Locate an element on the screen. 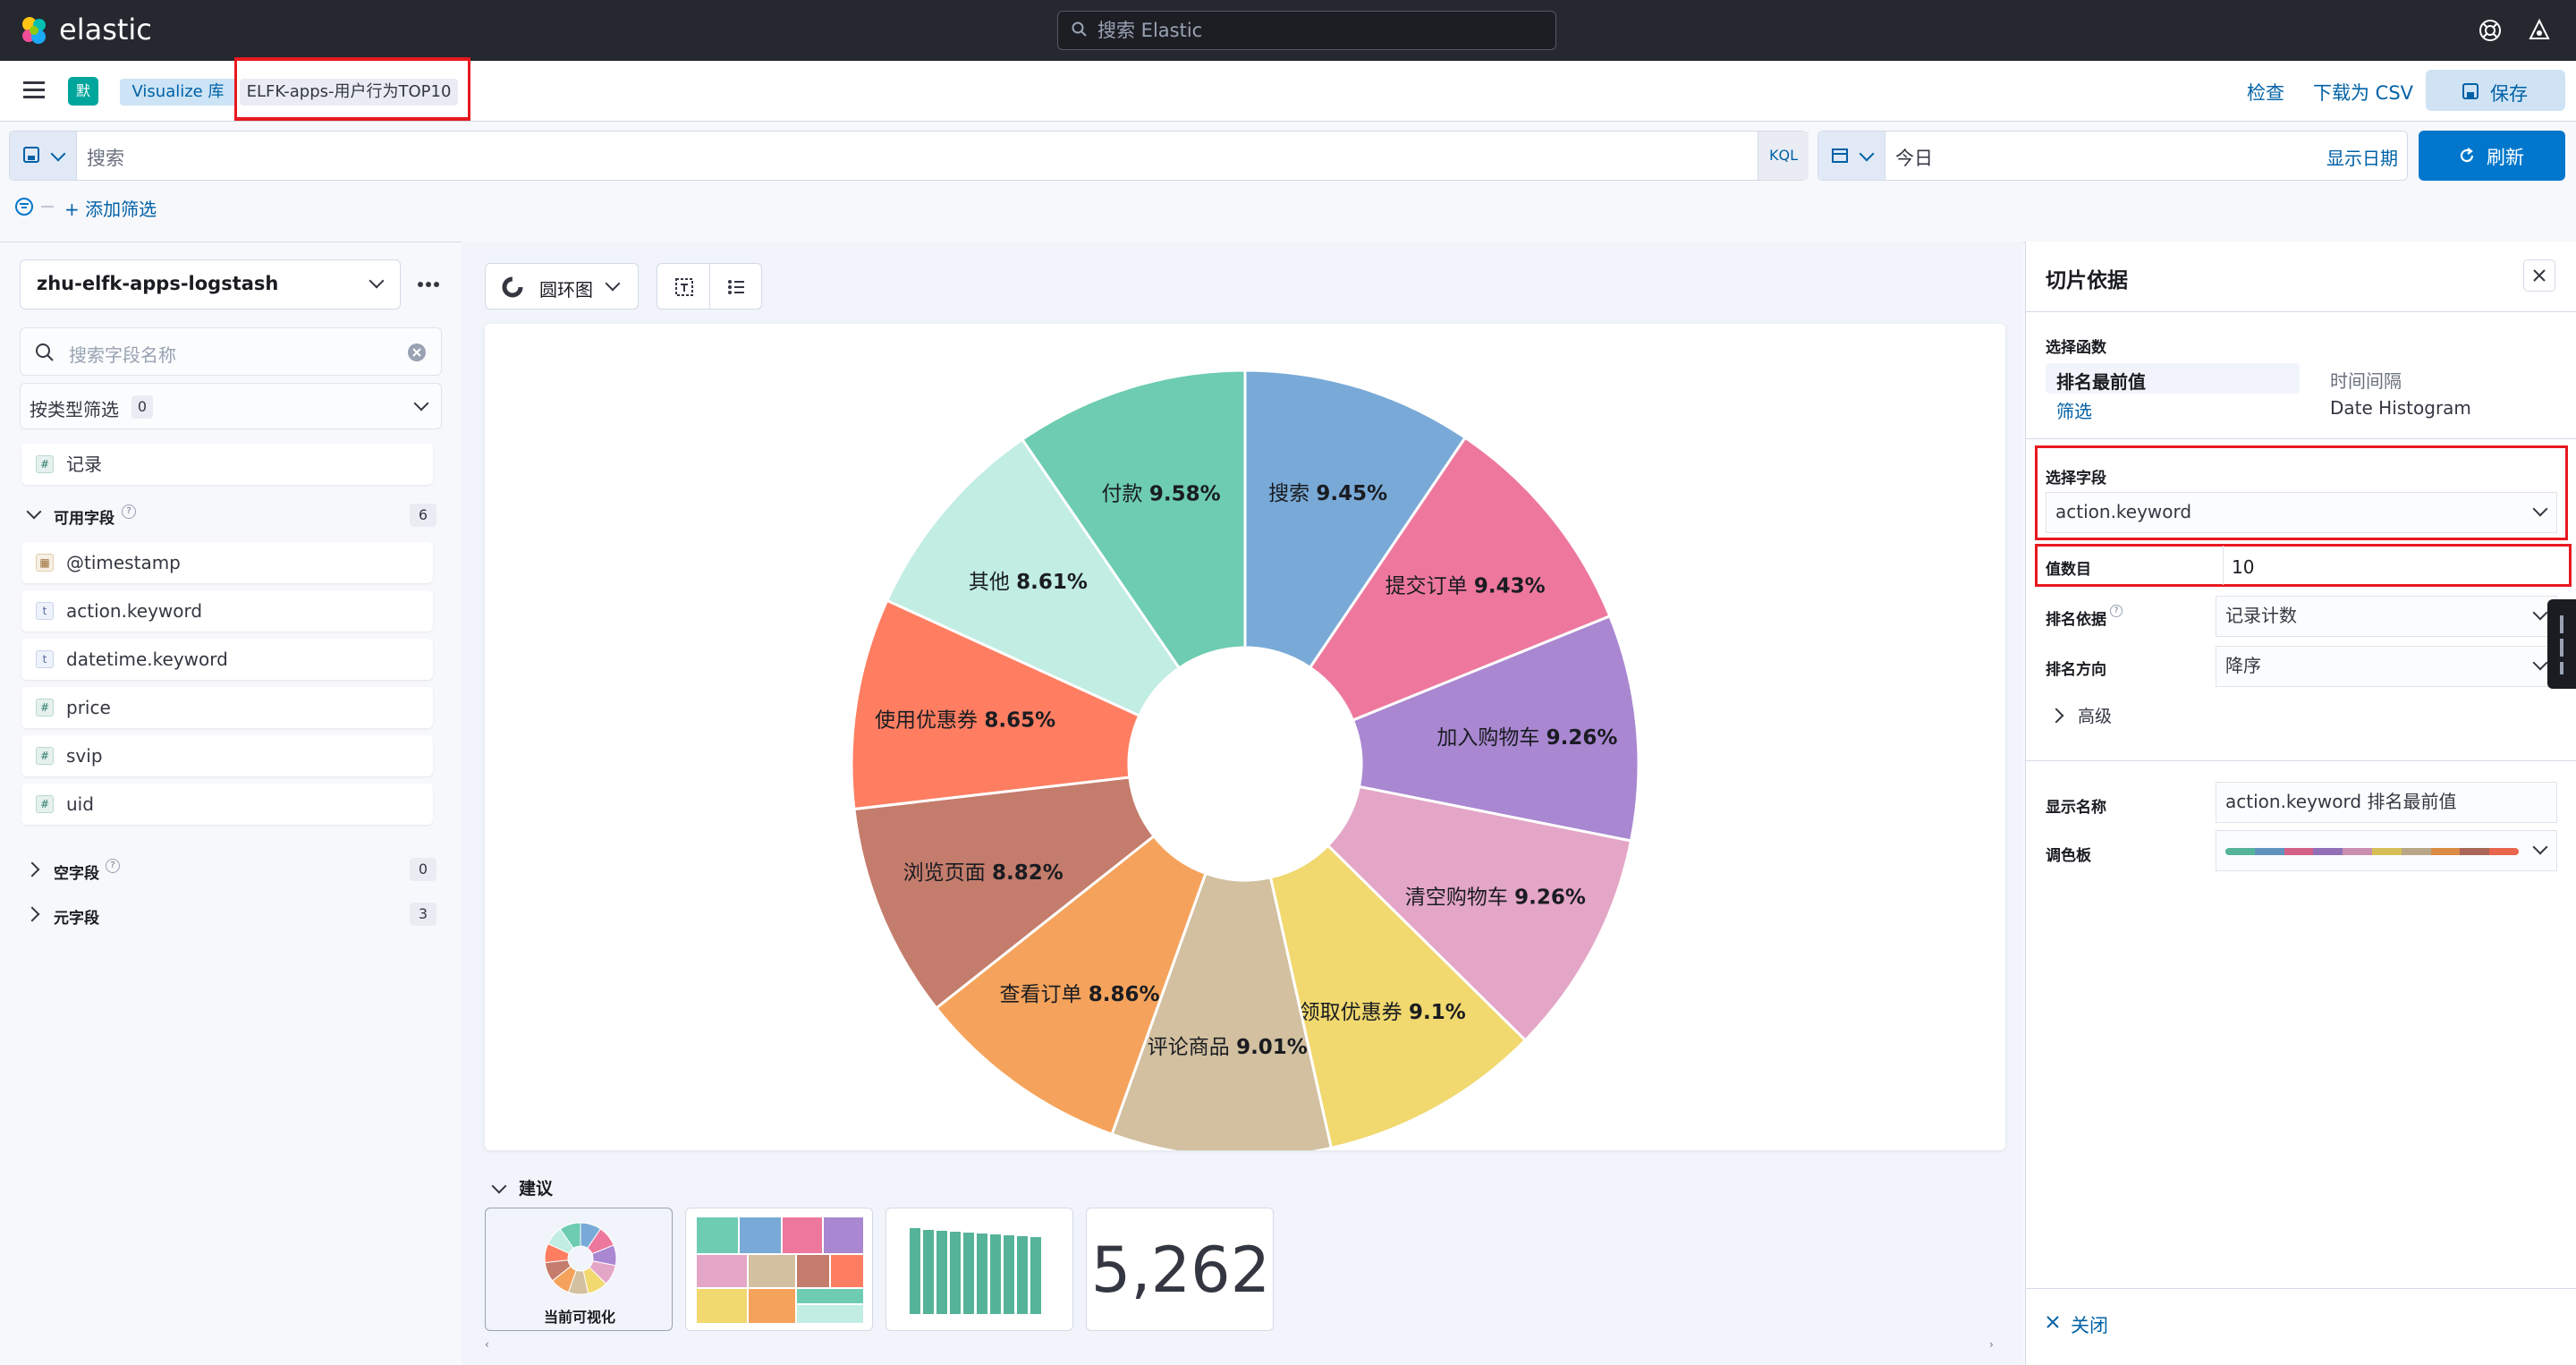 The width and height of the screenshot is (2576, 1365). suggestion-metric: 5,262 is located at coordinates (1180, 1269).